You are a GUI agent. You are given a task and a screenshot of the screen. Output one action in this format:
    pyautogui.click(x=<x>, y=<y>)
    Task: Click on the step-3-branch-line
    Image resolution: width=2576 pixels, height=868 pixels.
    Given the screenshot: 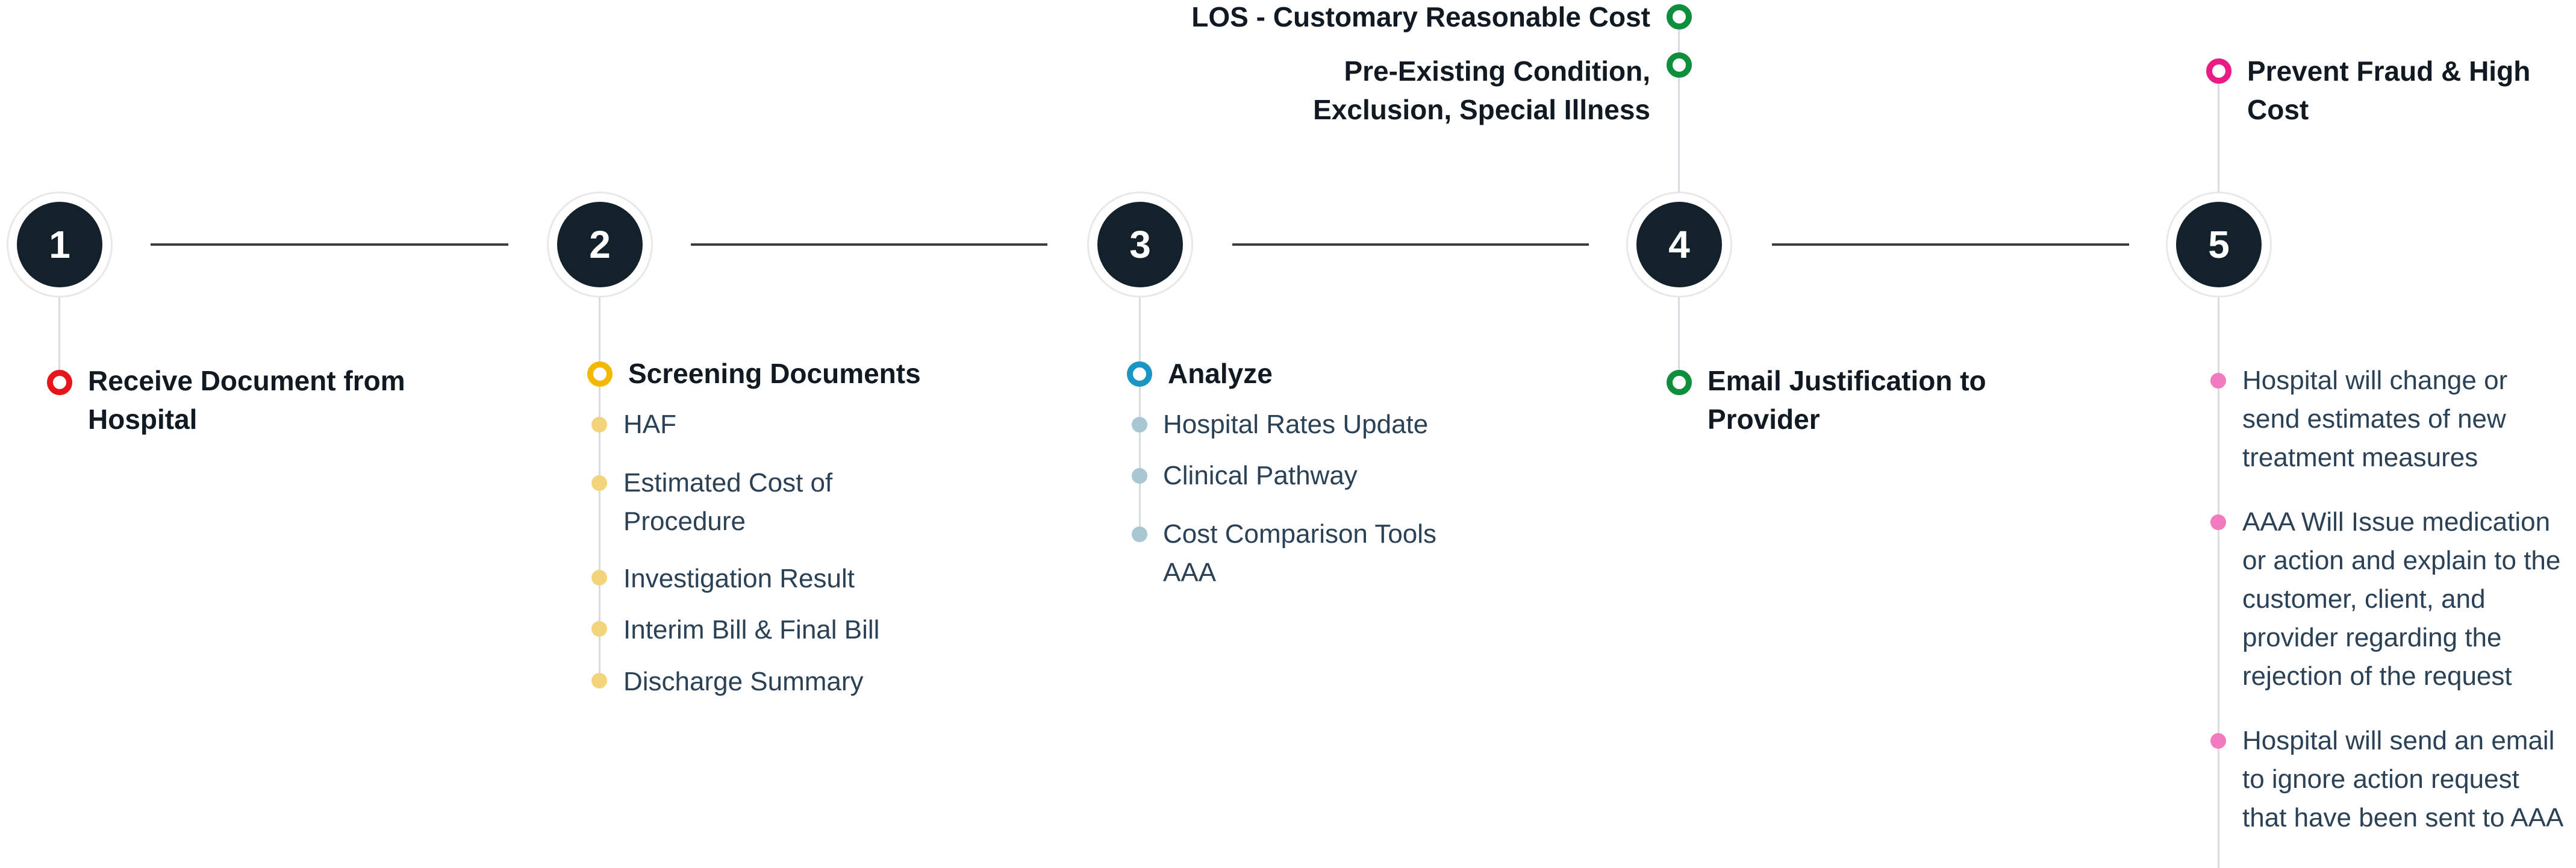 What is the action you would take?
    pyautogui.click(x=1140, y=415)
    